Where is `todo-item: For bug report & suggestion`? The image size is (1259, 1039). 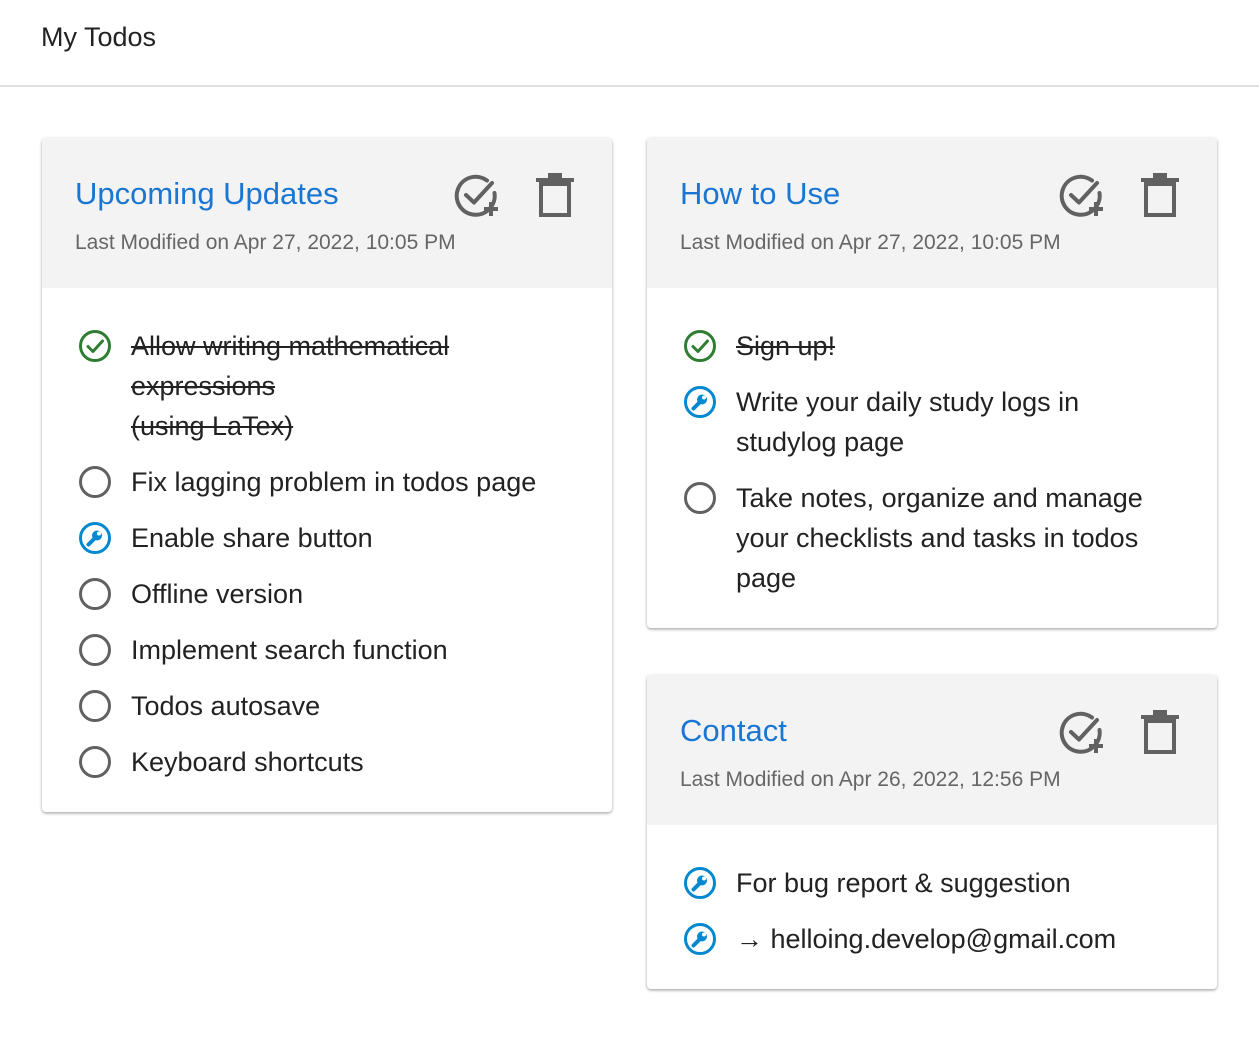 todo-item: For bug report & suggestion is located at coordinates (928, 883).